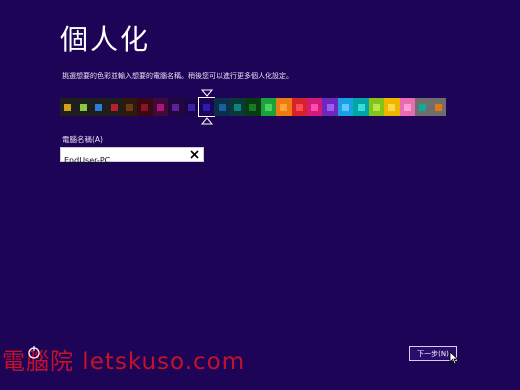 Image resolution: width=520 pixels, height=390 pixels. I want to click on mouse-cursor-icon, so click(454, 358).